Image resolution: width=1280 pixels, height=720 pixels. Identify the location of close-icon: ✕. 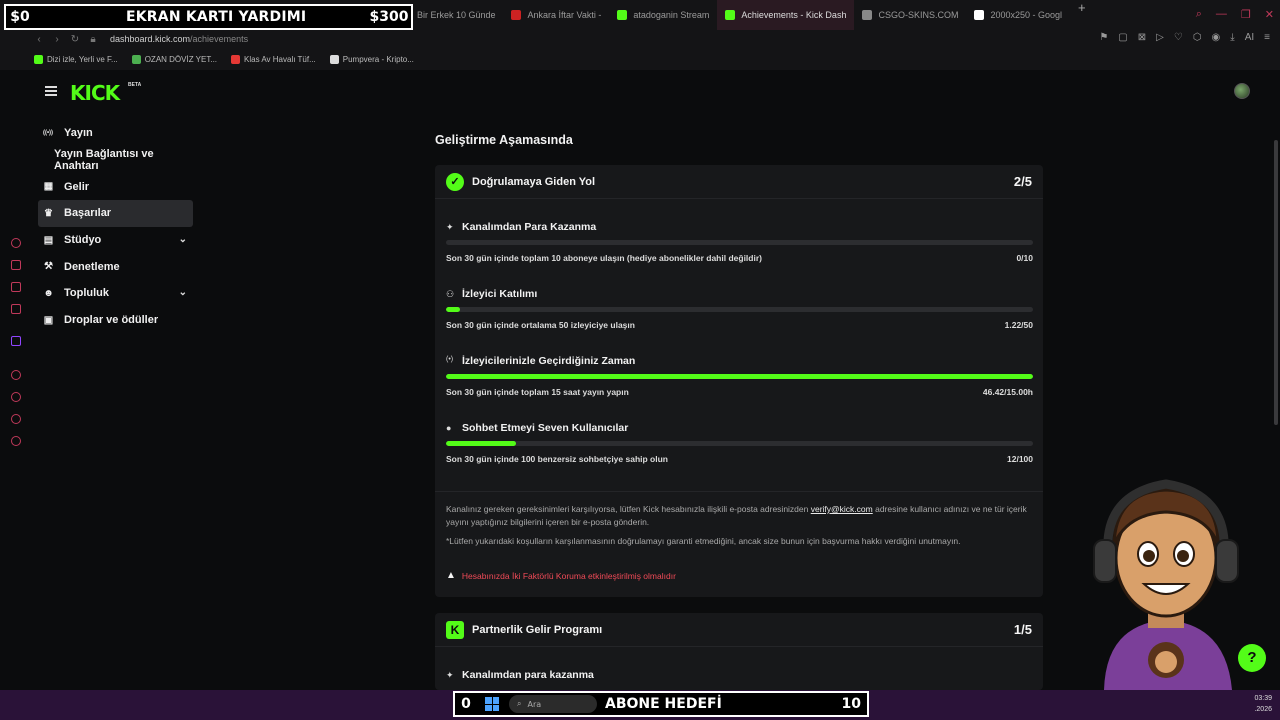
(1269, 14).